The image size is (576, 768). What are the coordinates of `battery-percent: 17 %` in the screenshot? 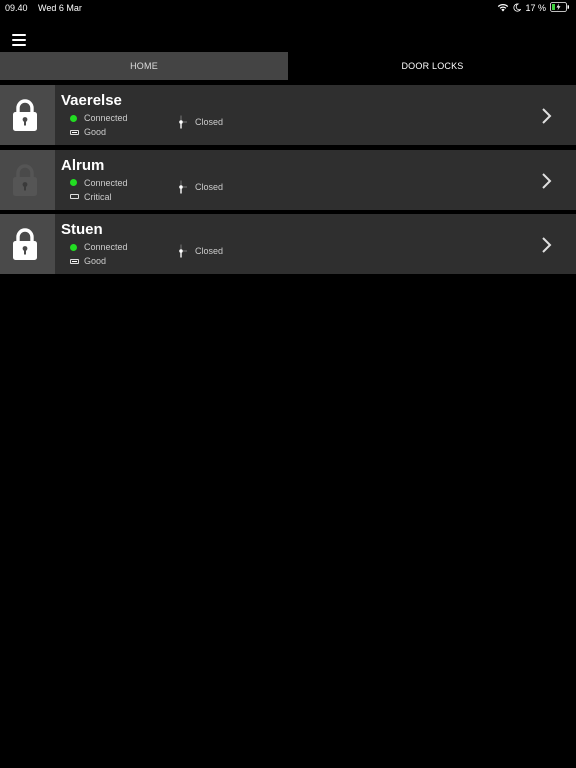 It's located at (535, 8).